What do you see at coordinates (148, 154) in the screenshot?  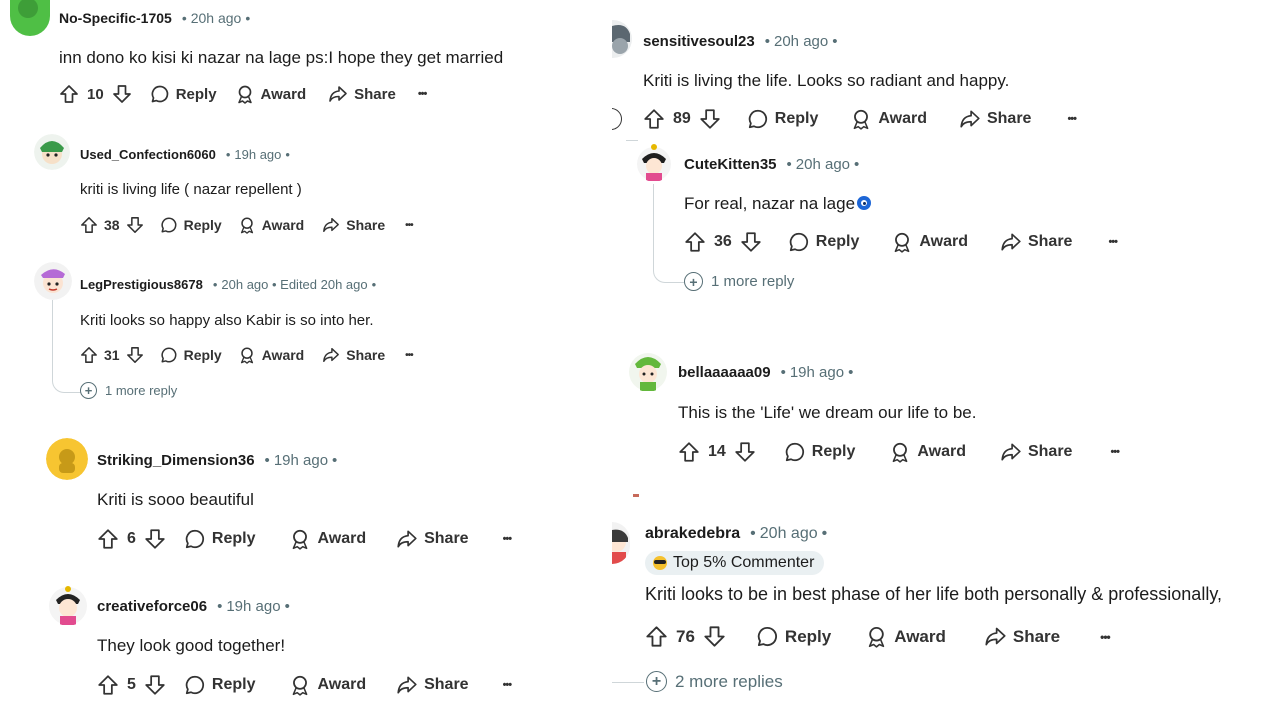 I see `username: Used_Confection6060` at bounding box center [148, 154].